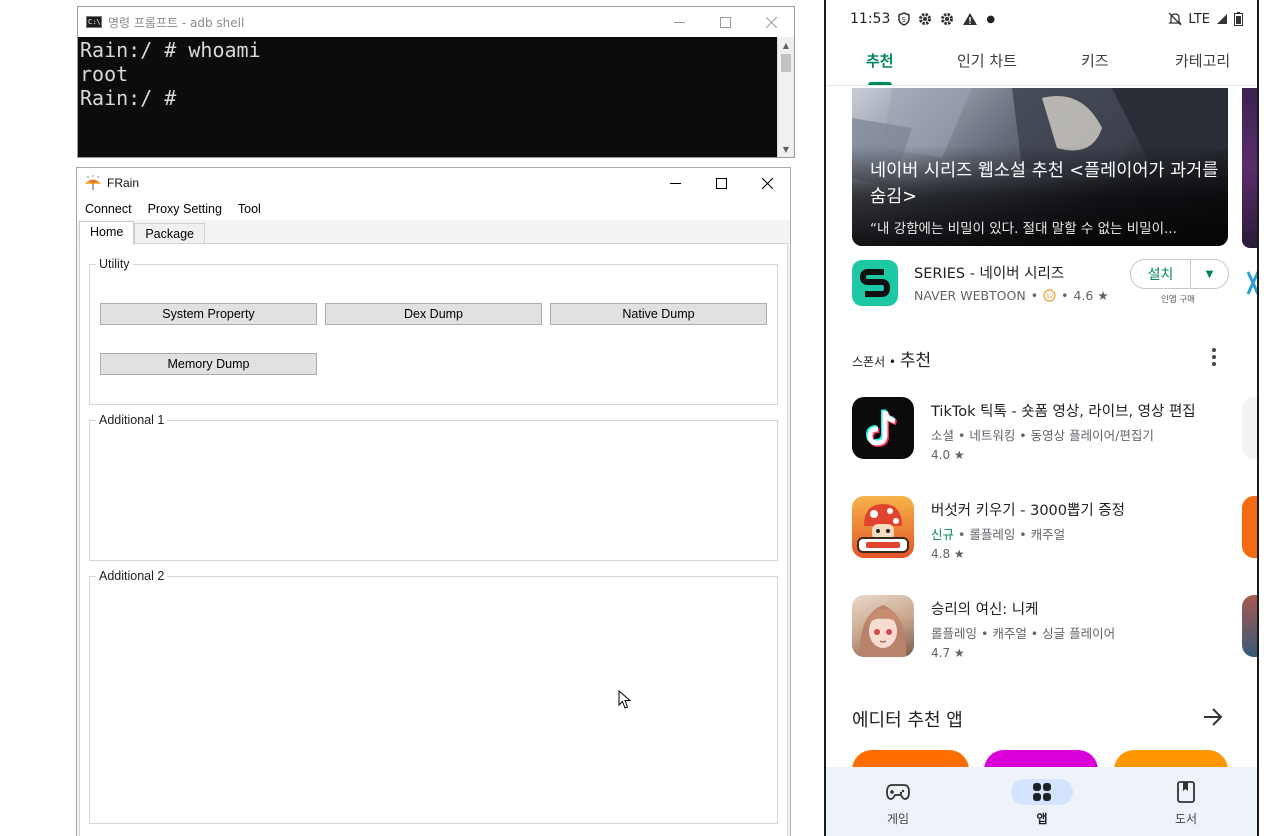 This screenshot has width=1264, height=836. Describe the element at coordinates (915, 361) in the screenshot. I see `sponsored-title: 추천` at that location.